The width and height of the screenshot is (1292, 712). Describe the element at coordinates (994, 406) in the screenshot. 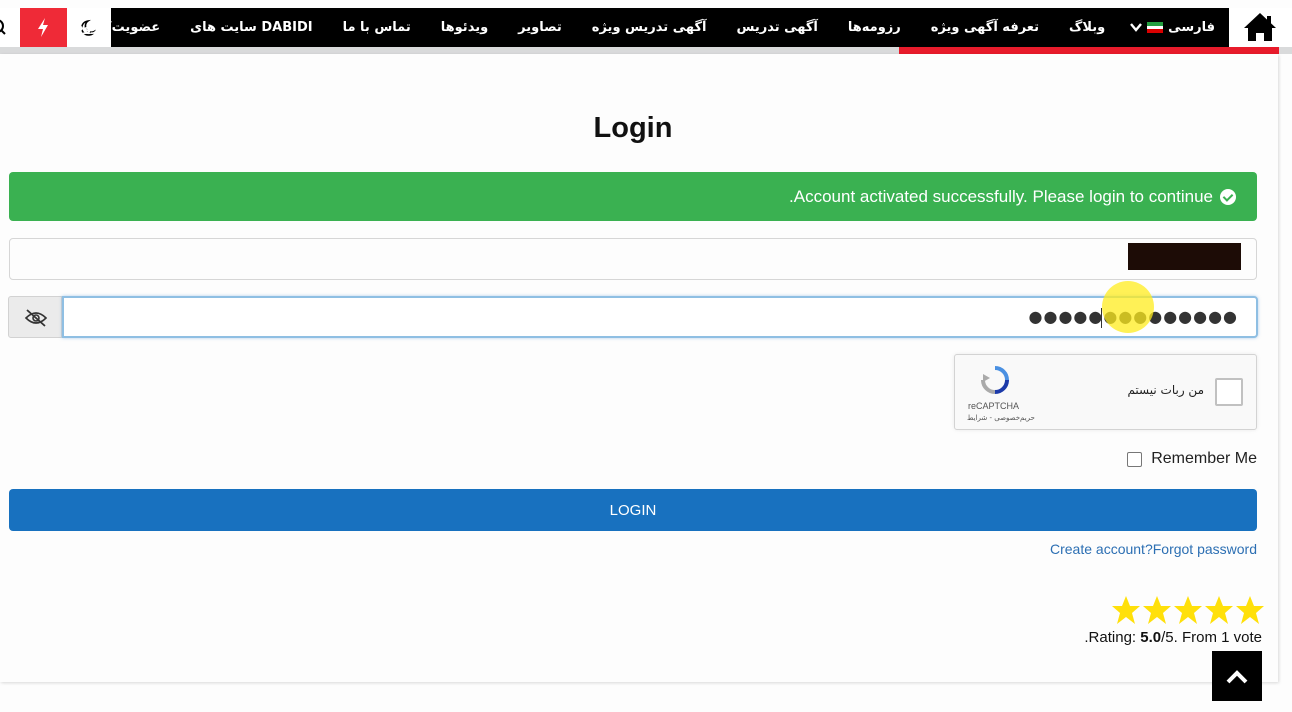

I see `recaptcha-brand: reCAPTCHA` at that location.